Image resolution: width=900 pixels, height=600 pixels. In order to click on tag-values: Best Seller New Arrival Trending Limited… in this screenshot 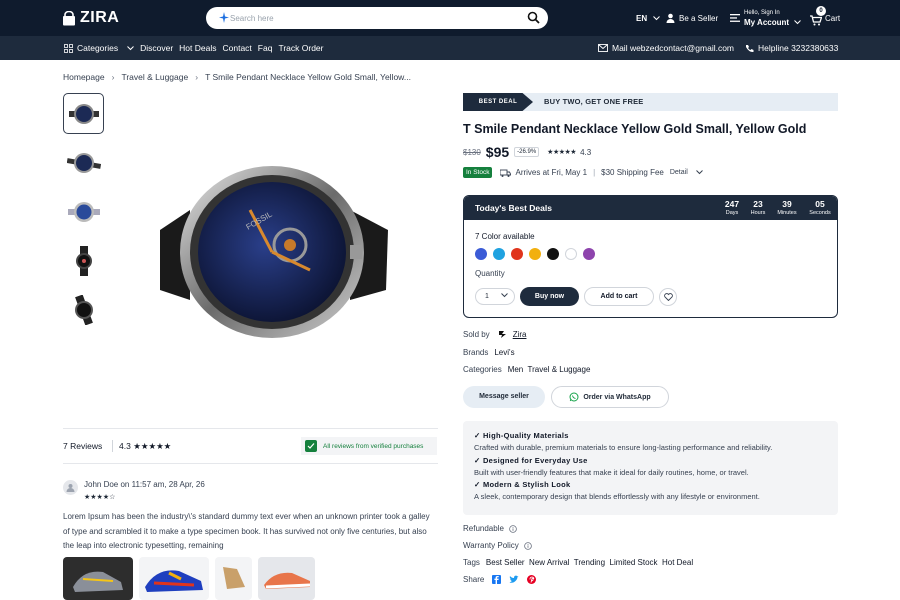, I will do `click(589, 562)`.